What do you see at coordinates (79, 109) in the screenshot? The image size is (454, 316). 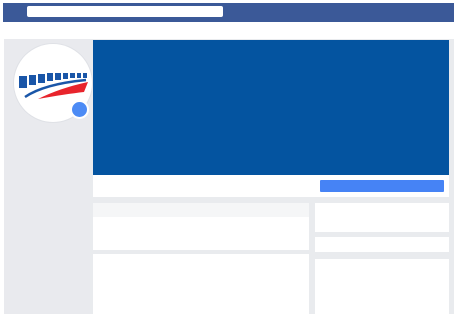 I see `online-status-icon` at bounding box center [79, 109].